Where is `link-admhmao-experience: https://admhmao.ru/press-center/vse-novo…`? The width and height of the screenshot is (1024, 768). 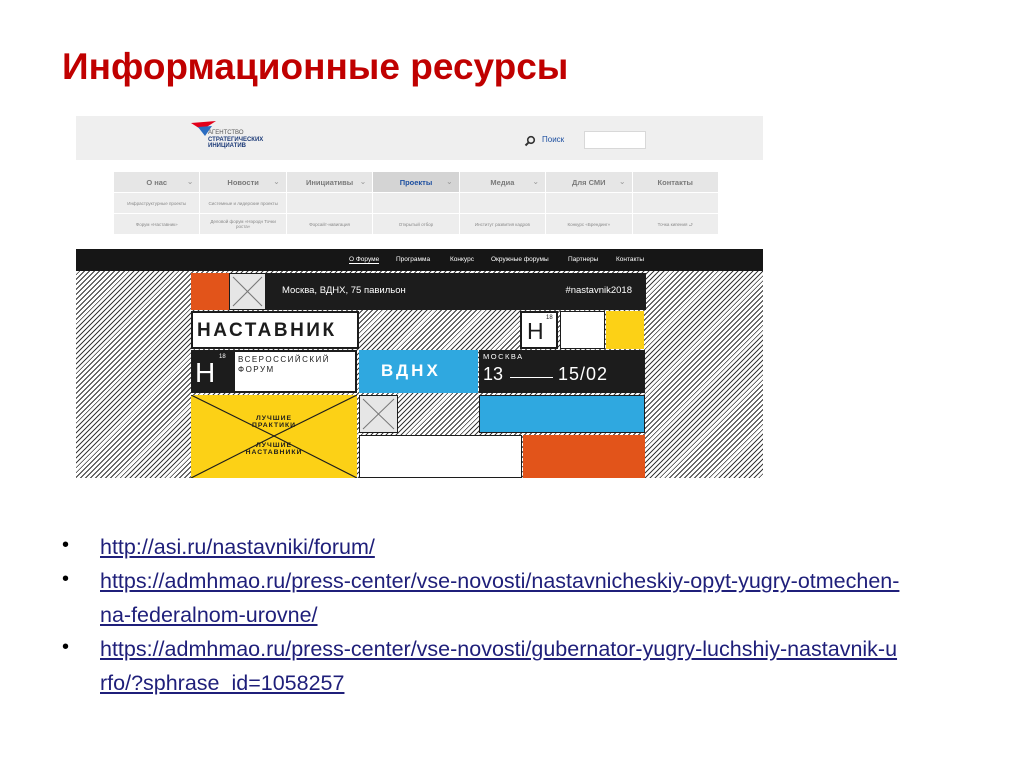 link-admhmao-experience: https://admhmao.ru/press-center/vse-novo… is located at coordinates (500, 598).